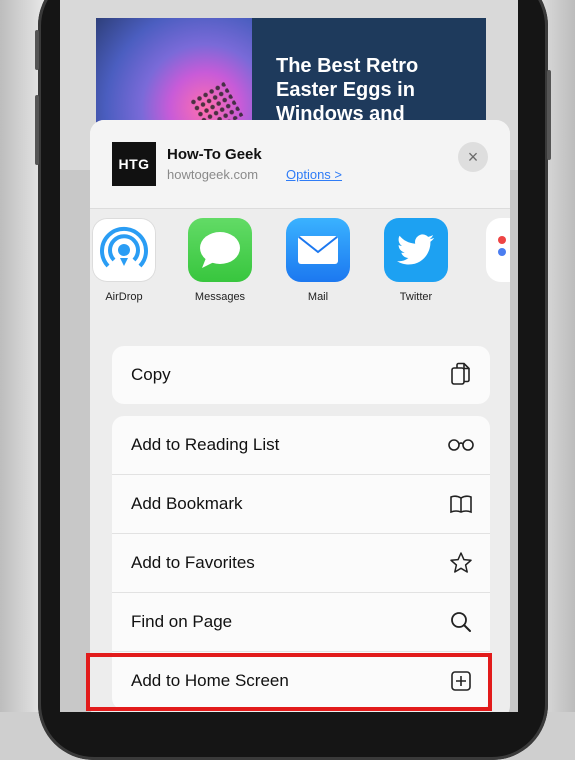 This screenshot has height=760, width=575. I want to click on app-more-partial, so click(495, 250).